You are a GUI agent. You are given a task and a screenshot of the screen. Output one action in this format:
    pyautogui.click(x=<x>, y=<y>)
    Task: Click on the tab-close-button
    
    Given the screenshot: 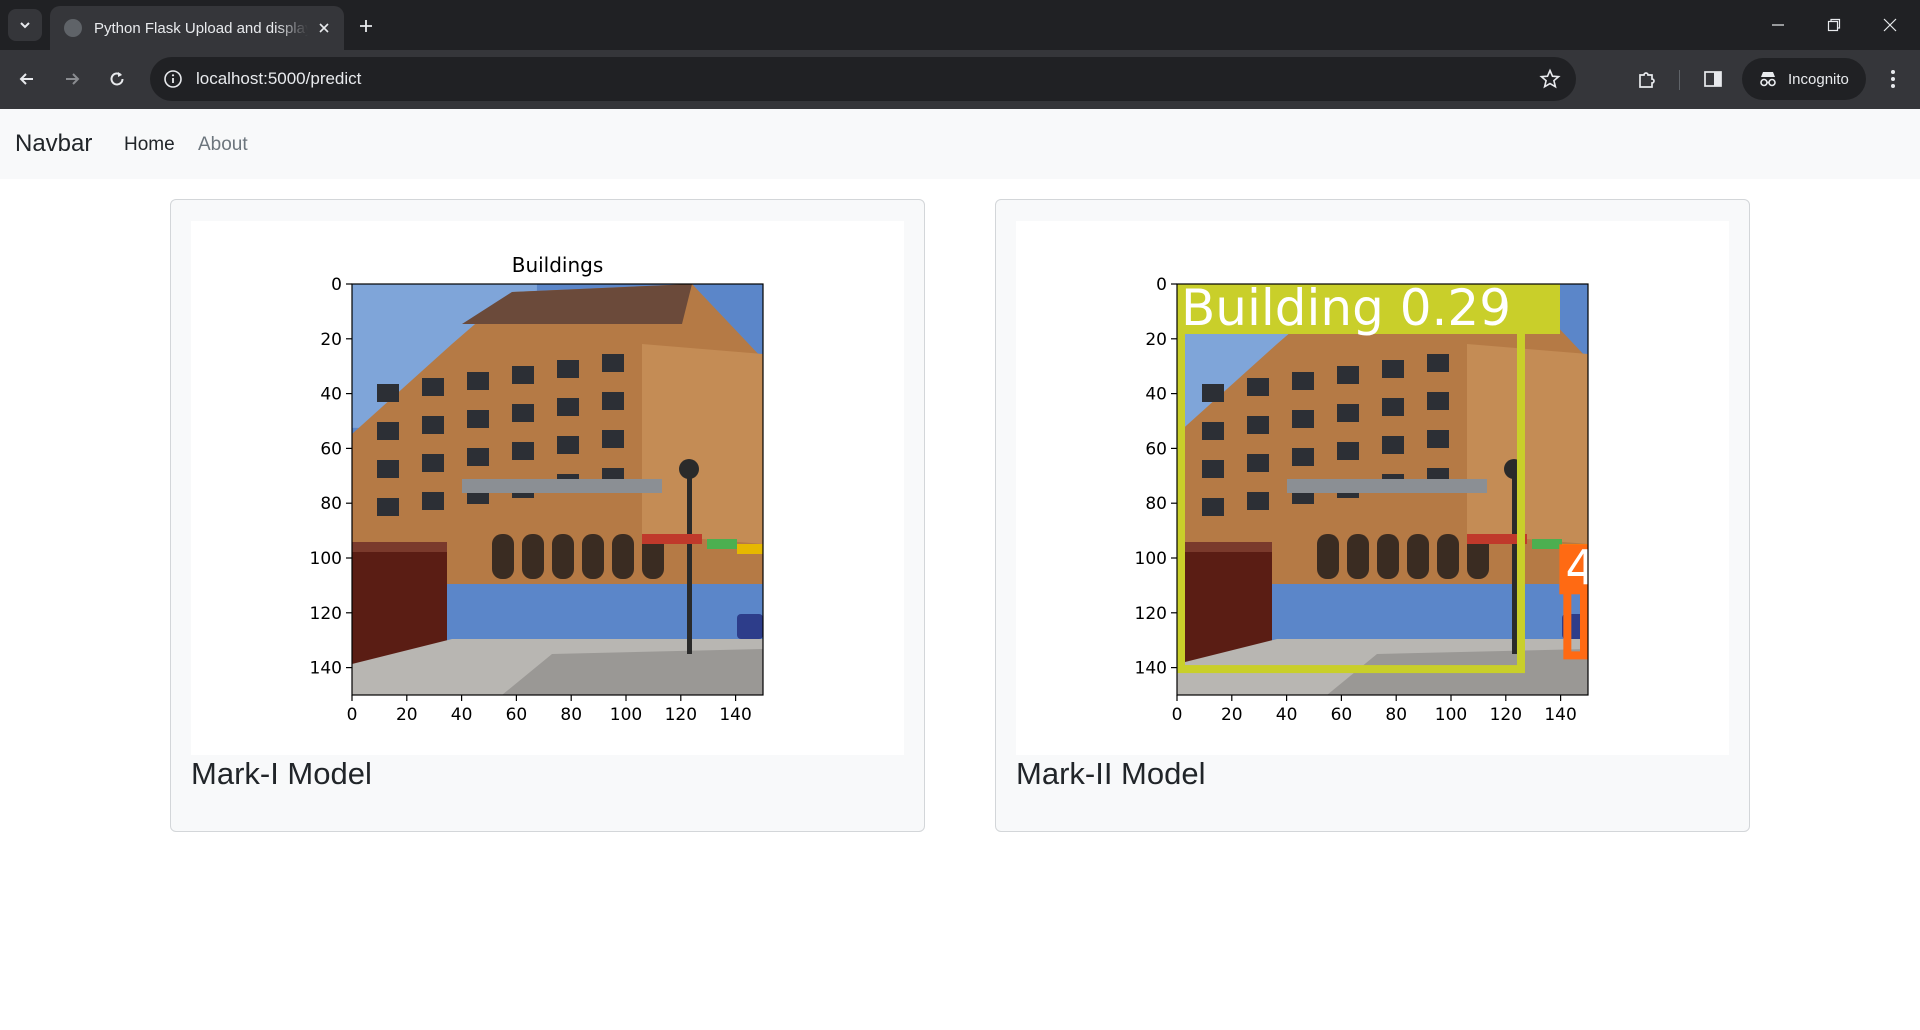 What is the action you would take?
    pyautogui.click(x=324, y=28)
    